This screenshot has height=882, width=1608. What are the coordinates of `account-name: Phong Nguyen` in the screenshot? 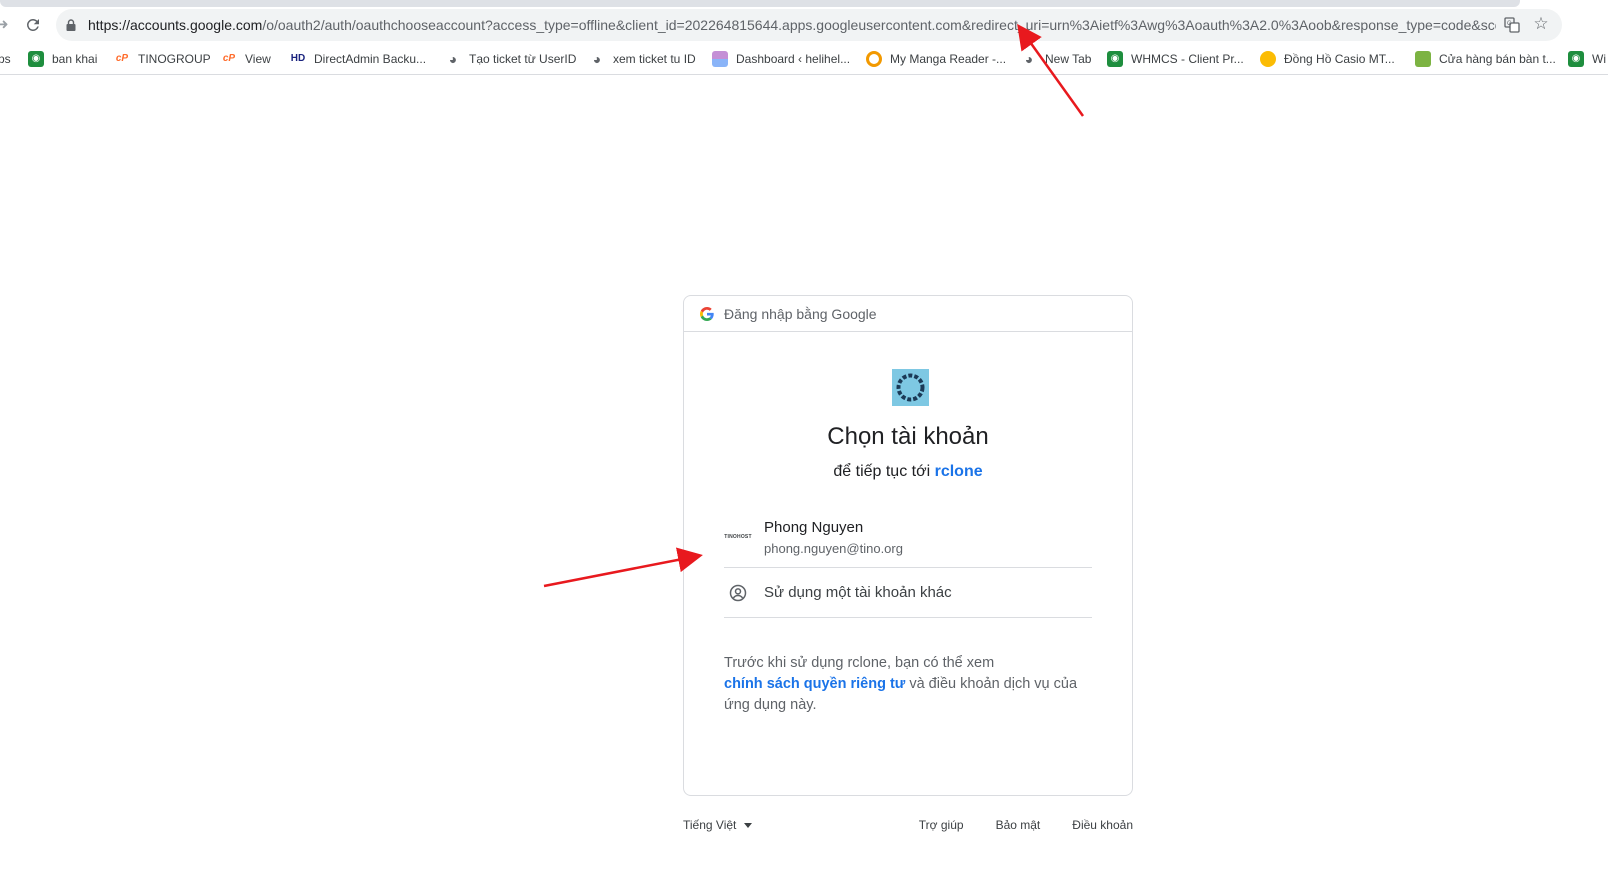 It's located at (814, 527).